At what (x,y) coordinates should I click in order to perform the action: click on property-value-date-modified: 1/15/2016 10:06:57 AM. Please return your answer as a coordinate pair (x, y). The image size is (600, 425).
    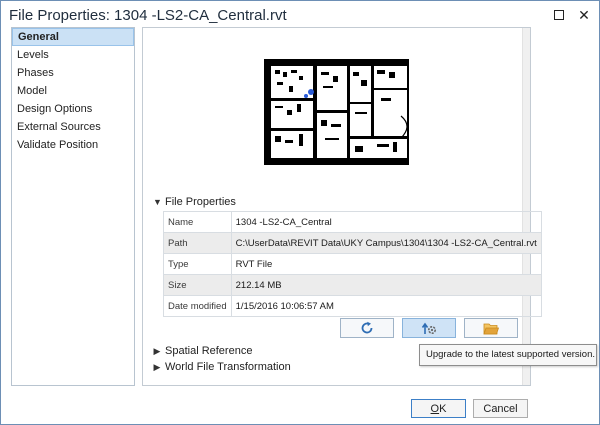
    Looking at the image, I should click on (386, 306).